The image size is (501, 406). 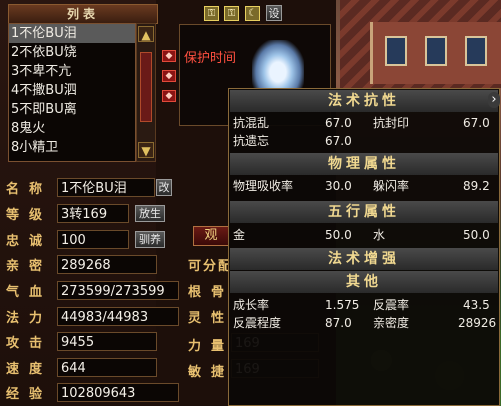 I want to click on level-value: 3转169, so click(x=93, y=213).